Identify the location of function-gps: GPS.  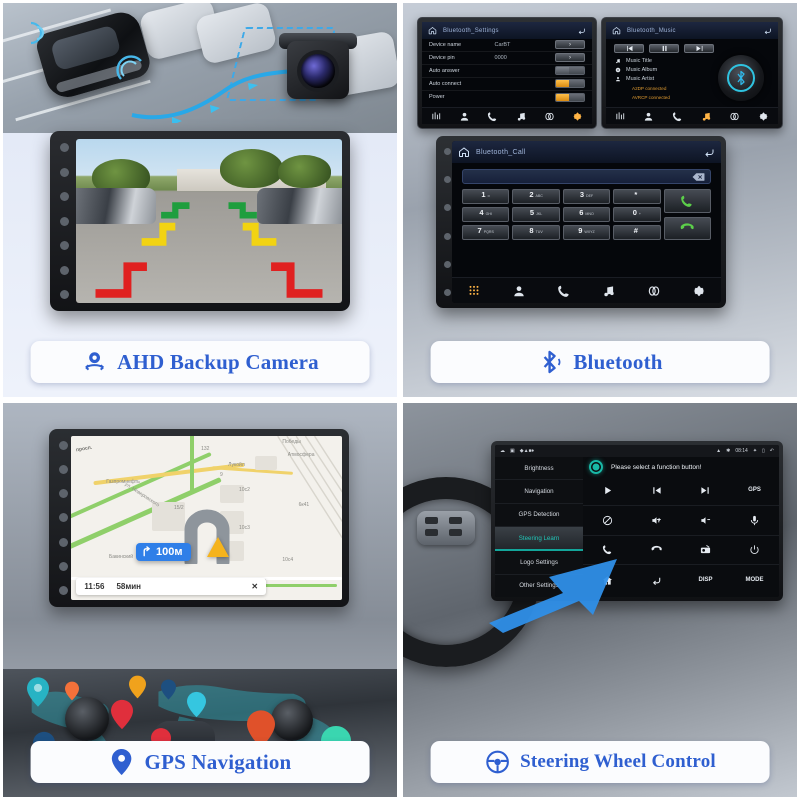
(754, 491).